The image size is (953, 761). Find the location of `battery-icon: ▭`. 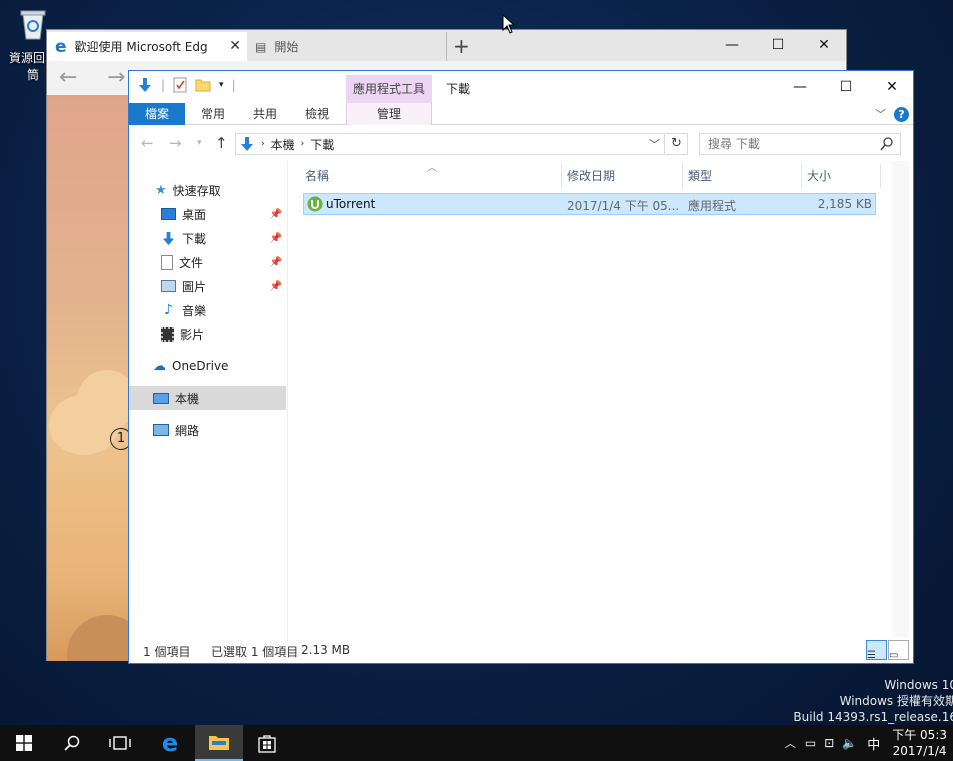

battery-icon: ▭ is located at coordinates (810, 743).